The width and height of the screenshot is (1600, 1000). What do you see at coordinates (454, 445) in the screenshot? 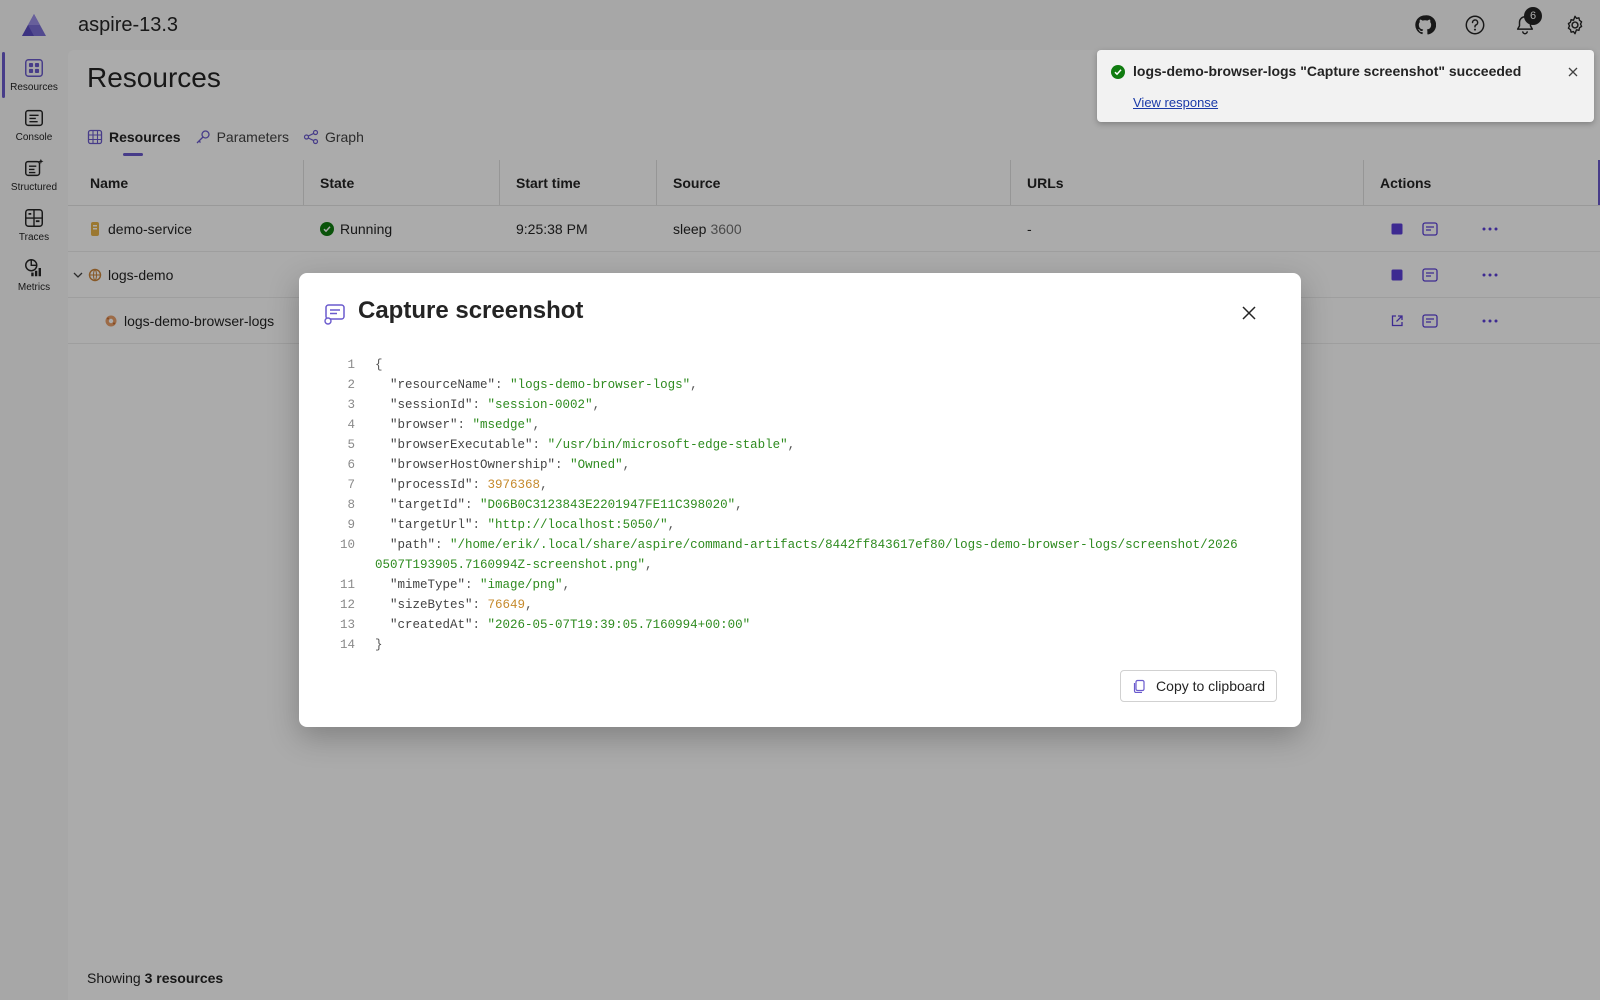
I see `code-token: "browserExecutable"` at bounding box center [454, 445].